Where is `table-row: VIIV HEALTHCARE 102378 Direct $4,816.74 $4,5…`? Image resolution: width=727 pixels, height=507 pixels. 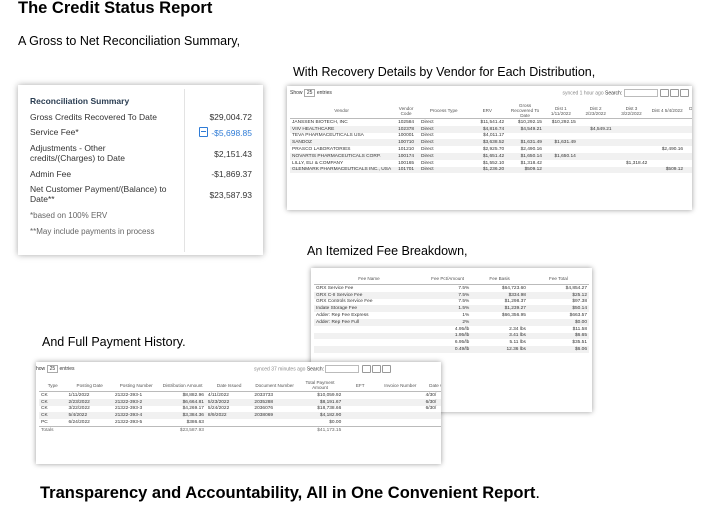 table-row: VIIV HEALTHCARE 102378 Direct $4,816.74 $4,5… is located at coordinates (491, 129).